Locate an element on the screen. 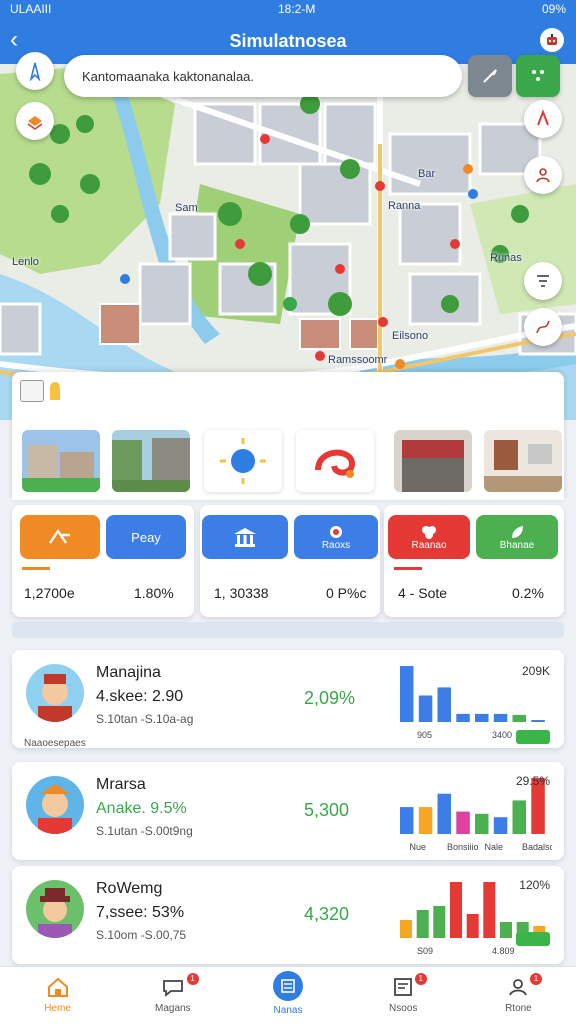  tab-messages: 1 Magans is located at coordinates (172, 995).